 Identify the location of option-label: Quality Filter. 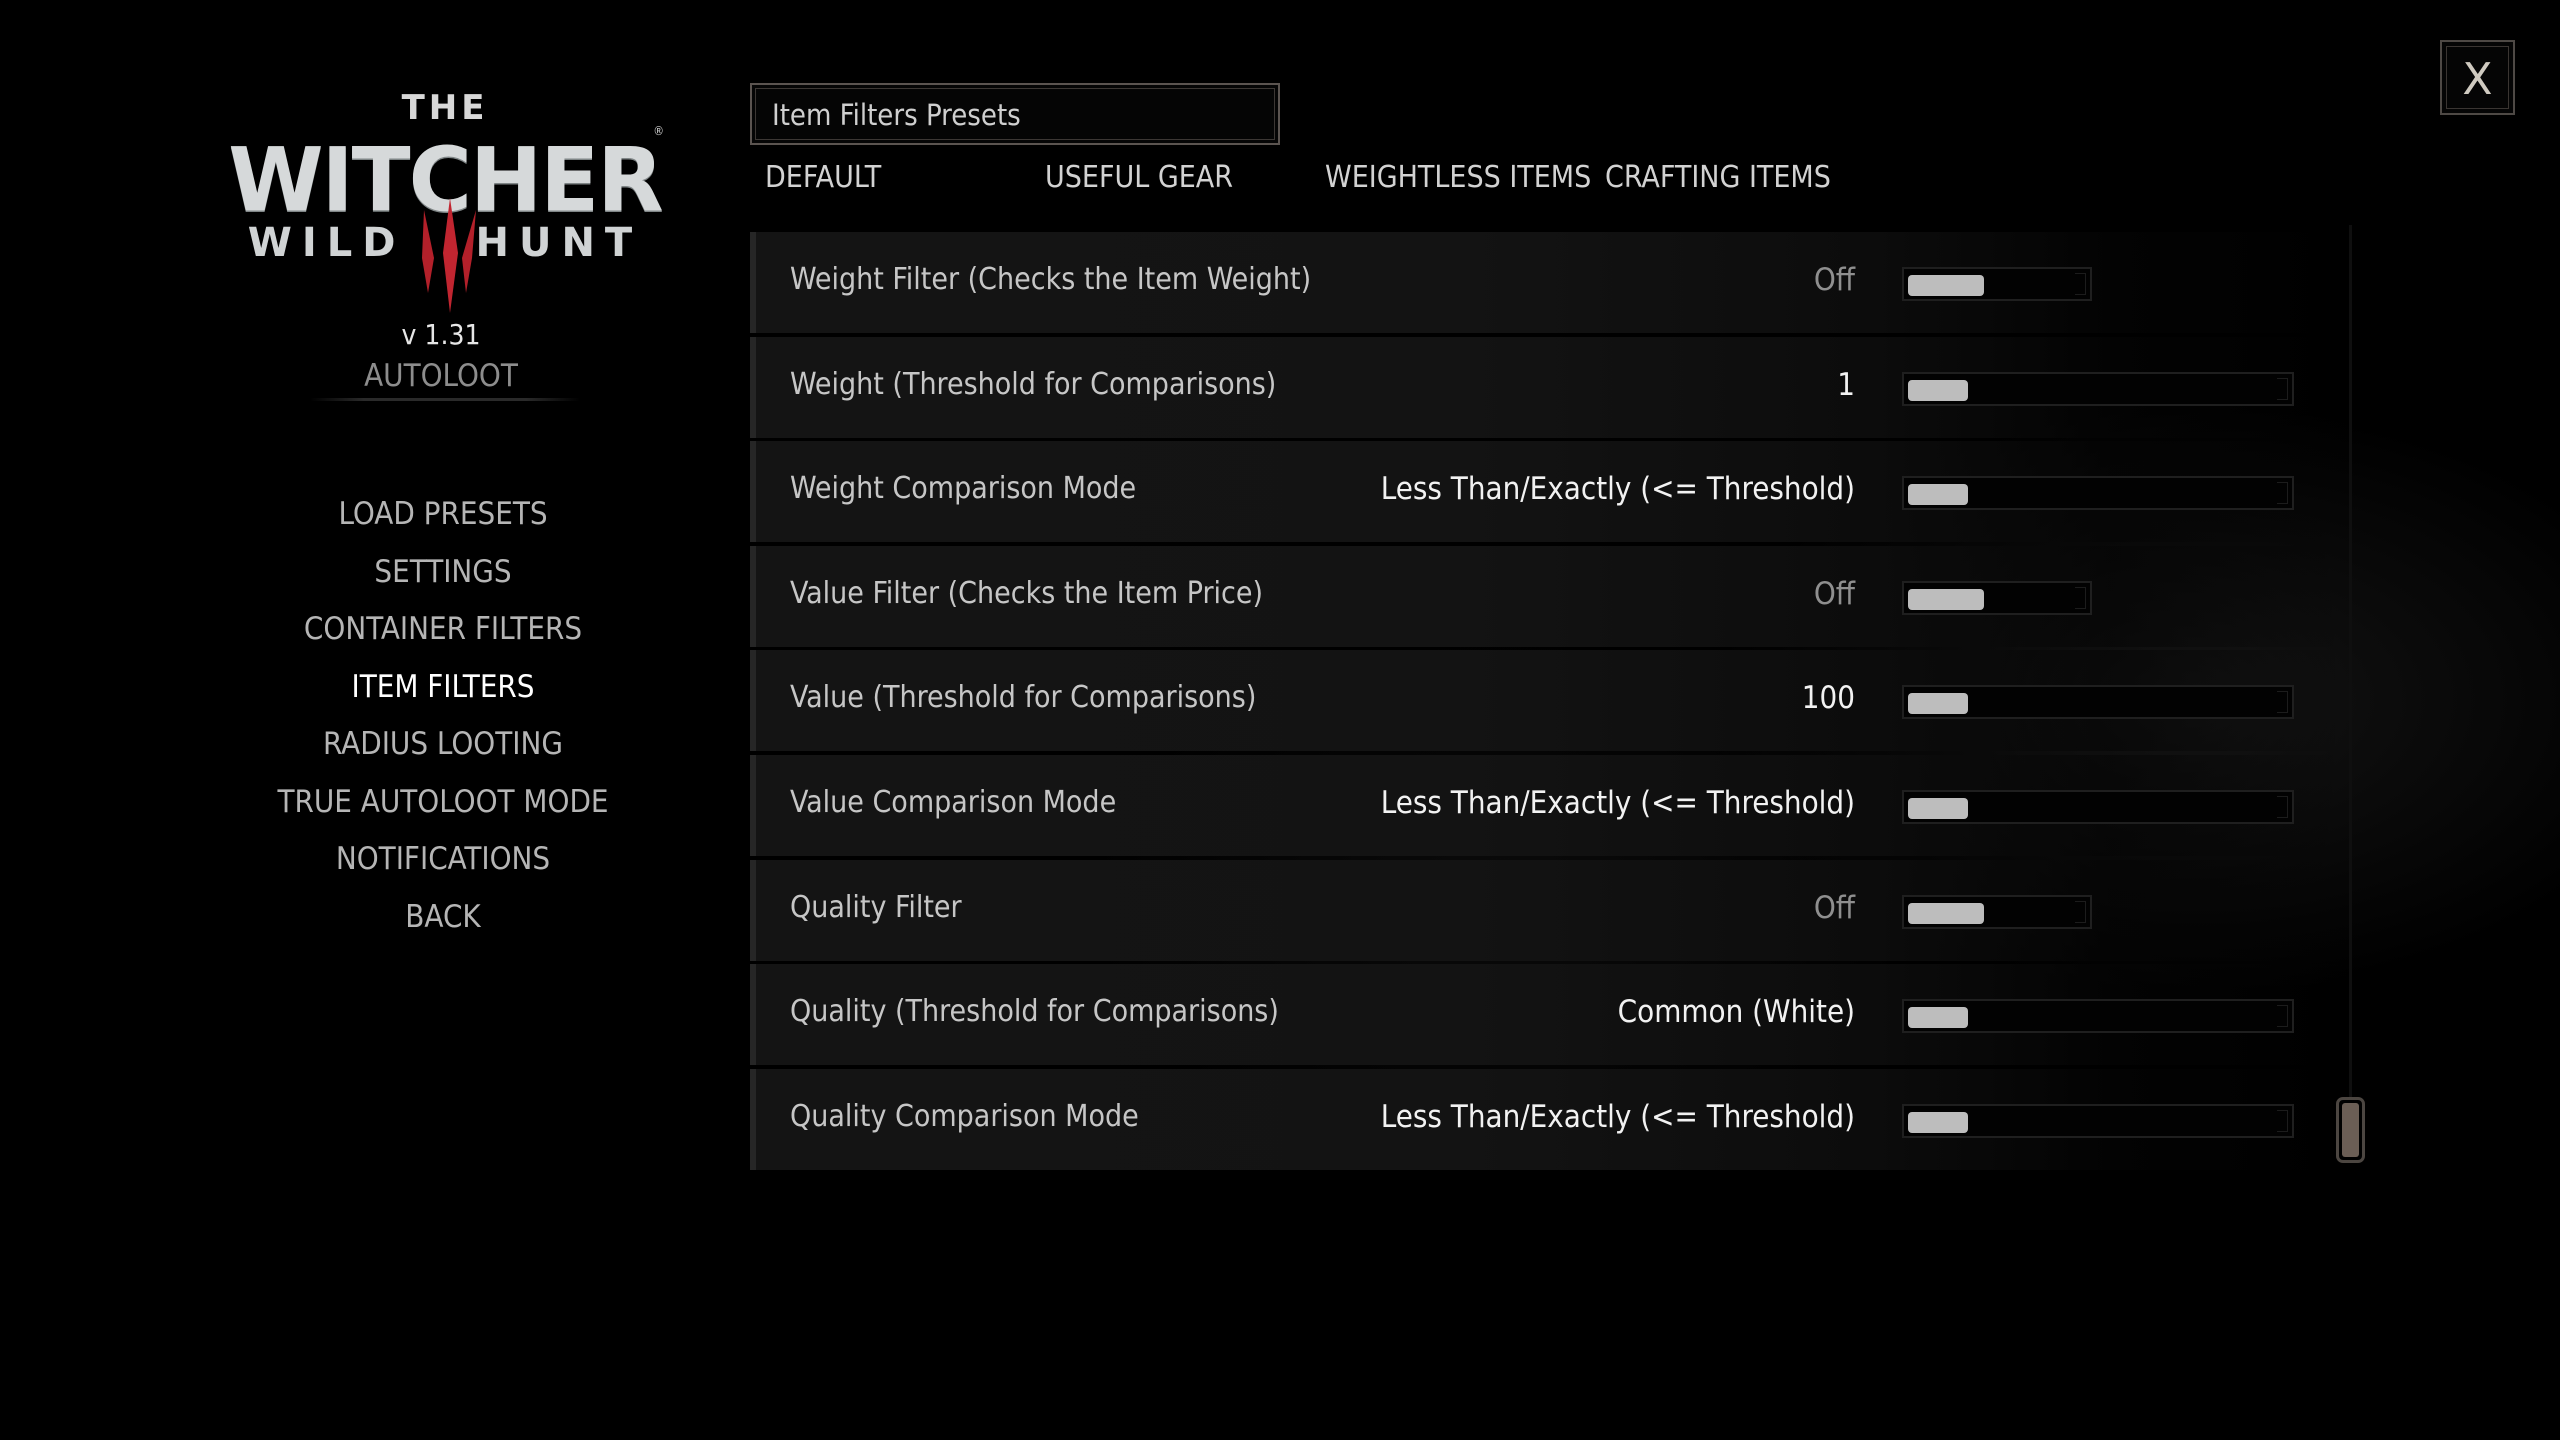
(876, 907).